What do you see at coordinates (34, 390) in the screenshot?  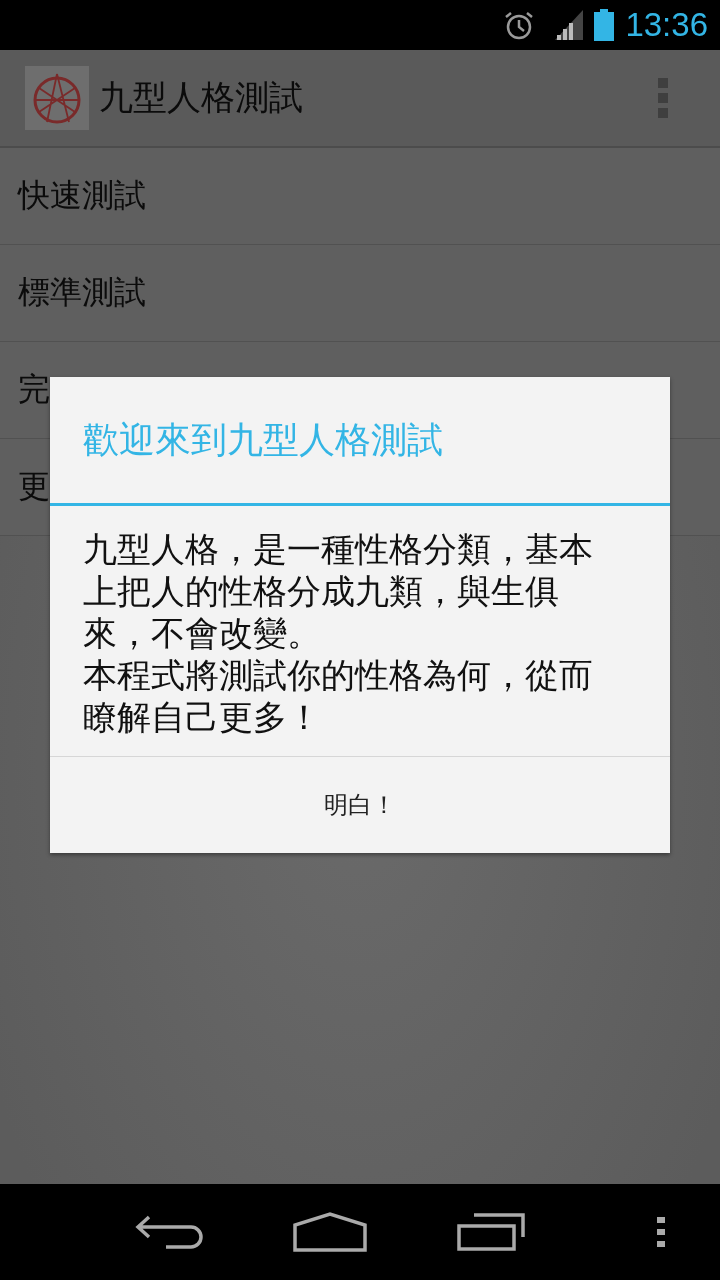 I see `menu-item: 完` at bounding box center [34, 390].